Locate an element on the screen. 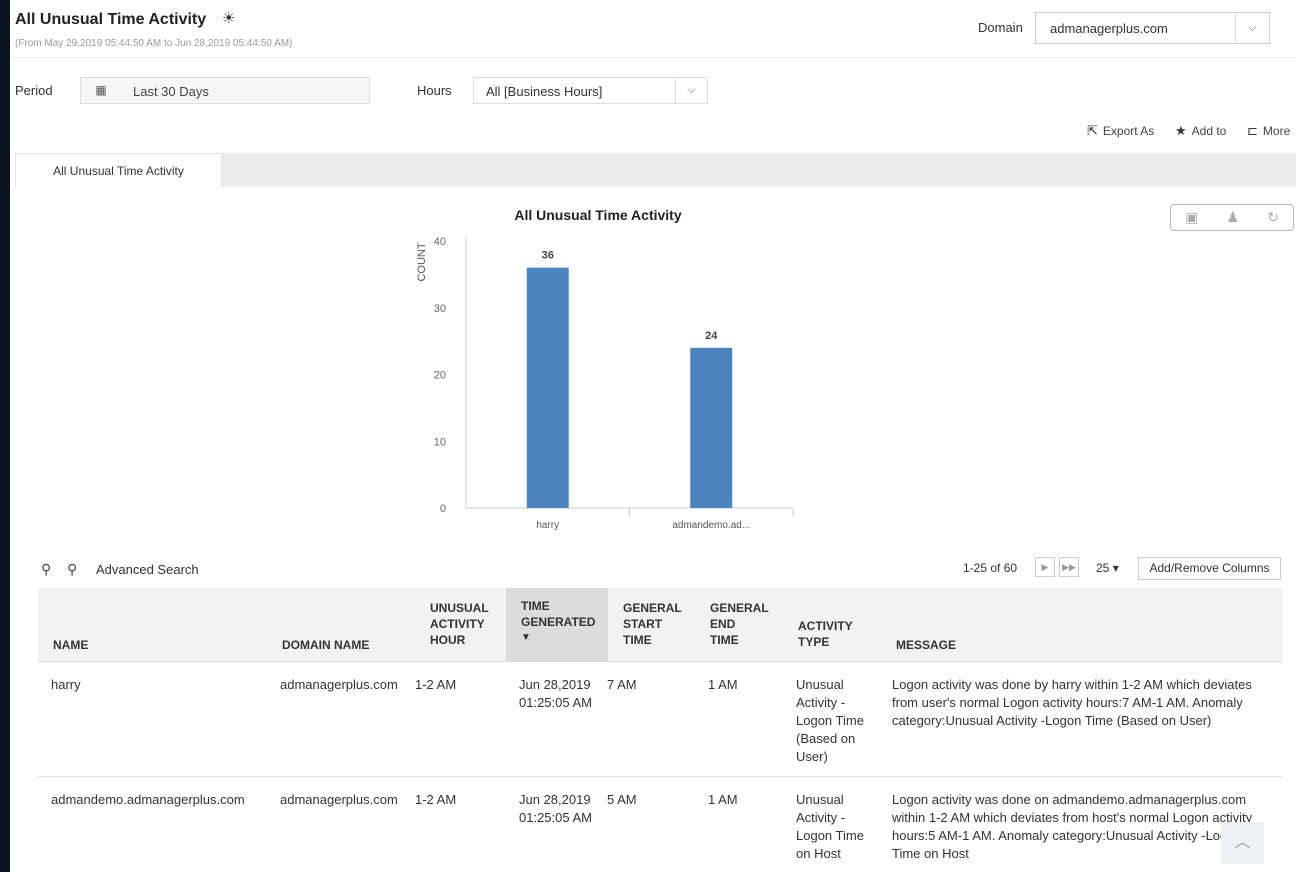 Image resolution: width=1296 pixels, height=872 pixels. period-value: Last 30 Days is located at coordinates (171, 91).